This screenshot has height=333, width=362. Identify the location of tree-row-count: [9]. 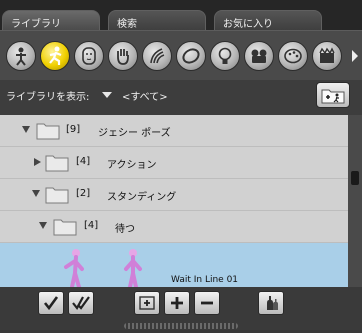
(73, 129).